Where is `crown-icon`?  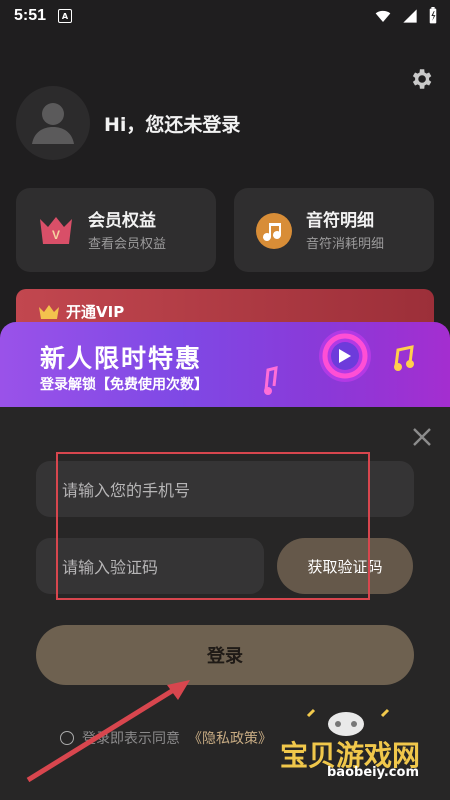
crown-icon is located at coordinates (49, 312).